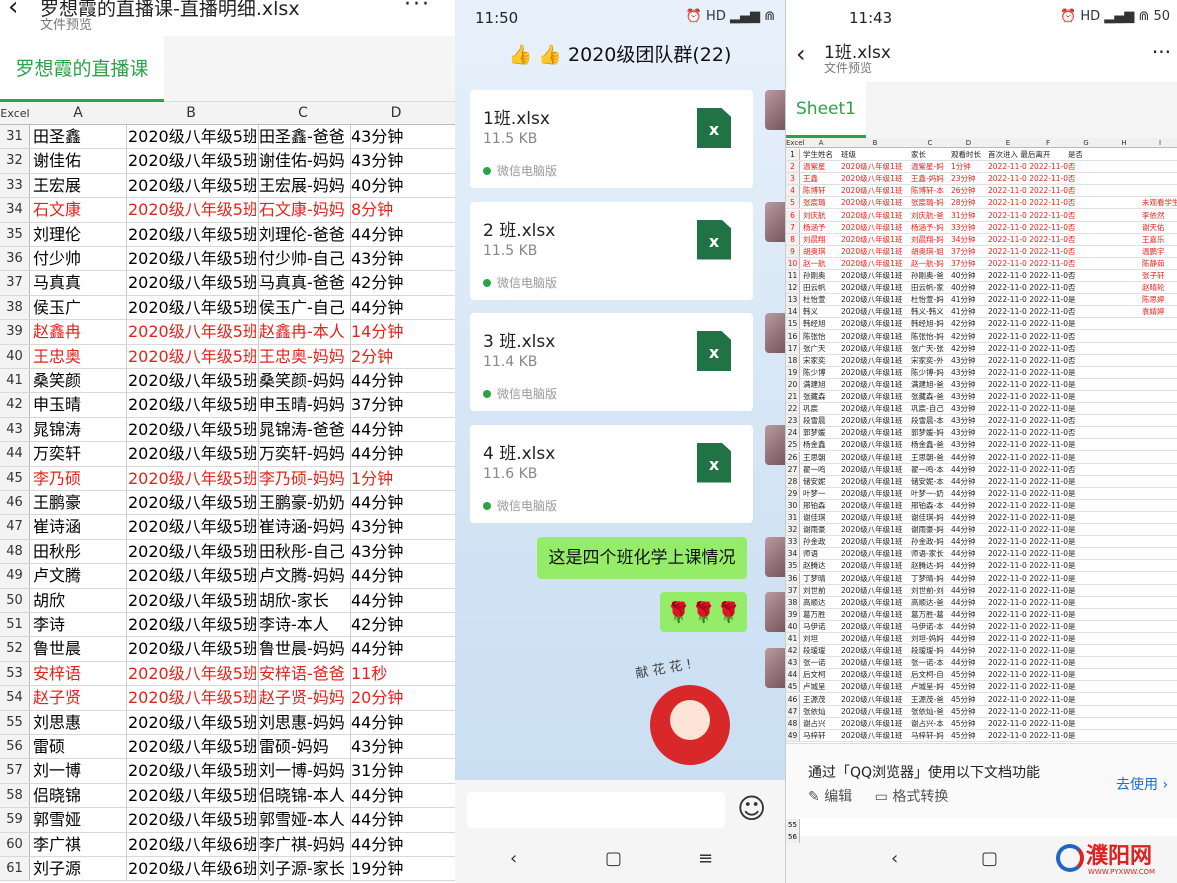  What do you see at coordinates (968, 191) in the screenshot?
I see `cell-d: 26分钟` at bounding box center [968, 191].